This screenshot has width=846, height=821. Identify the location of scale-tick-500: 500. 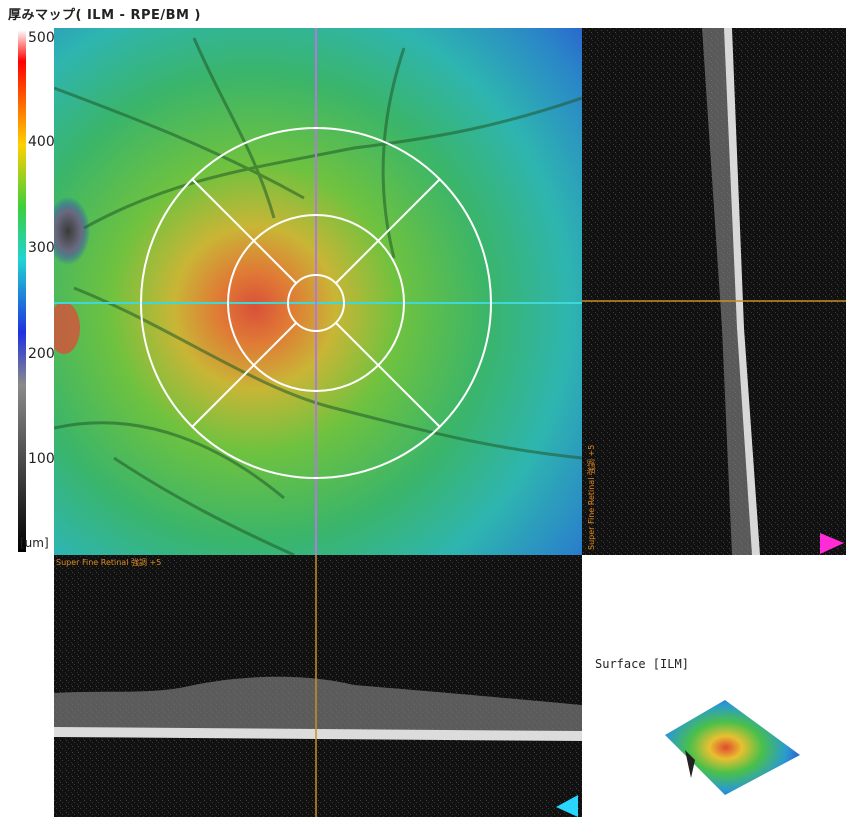
(41, 38).